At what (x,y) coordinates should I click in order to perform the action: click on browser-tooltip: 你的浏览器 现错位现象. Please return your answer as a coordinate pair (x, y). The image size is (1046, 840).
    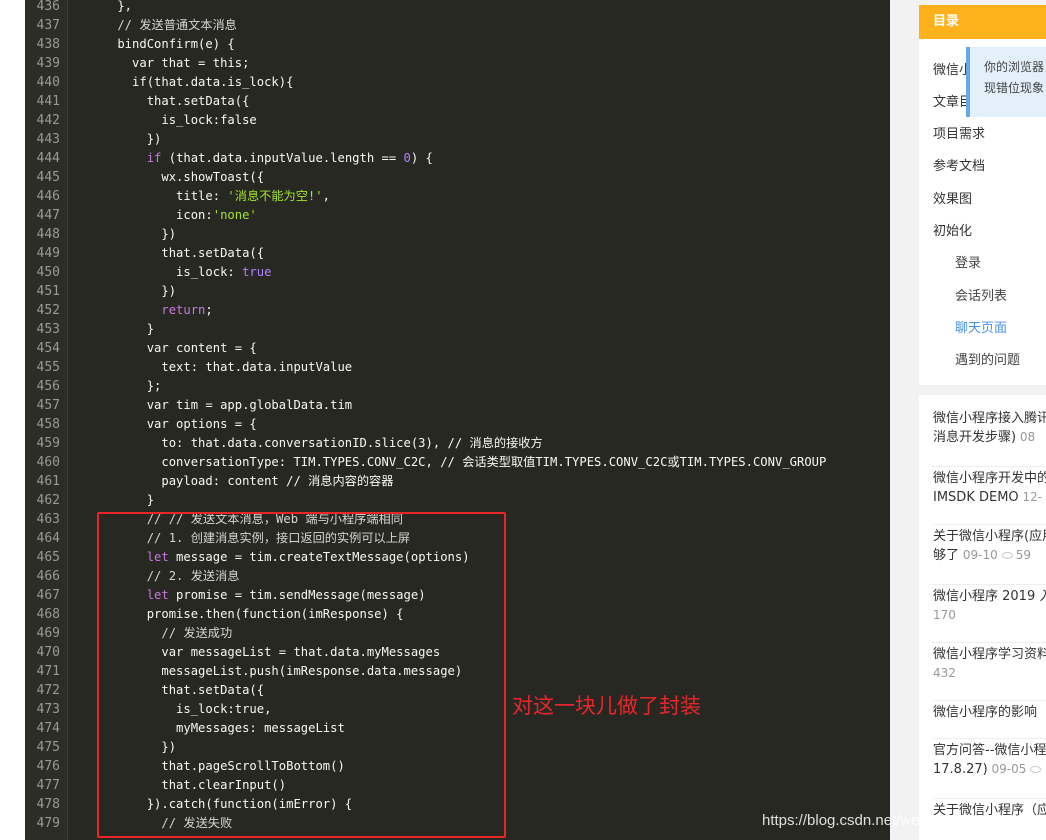
    Looking at the image, I should click on (1006, 82).